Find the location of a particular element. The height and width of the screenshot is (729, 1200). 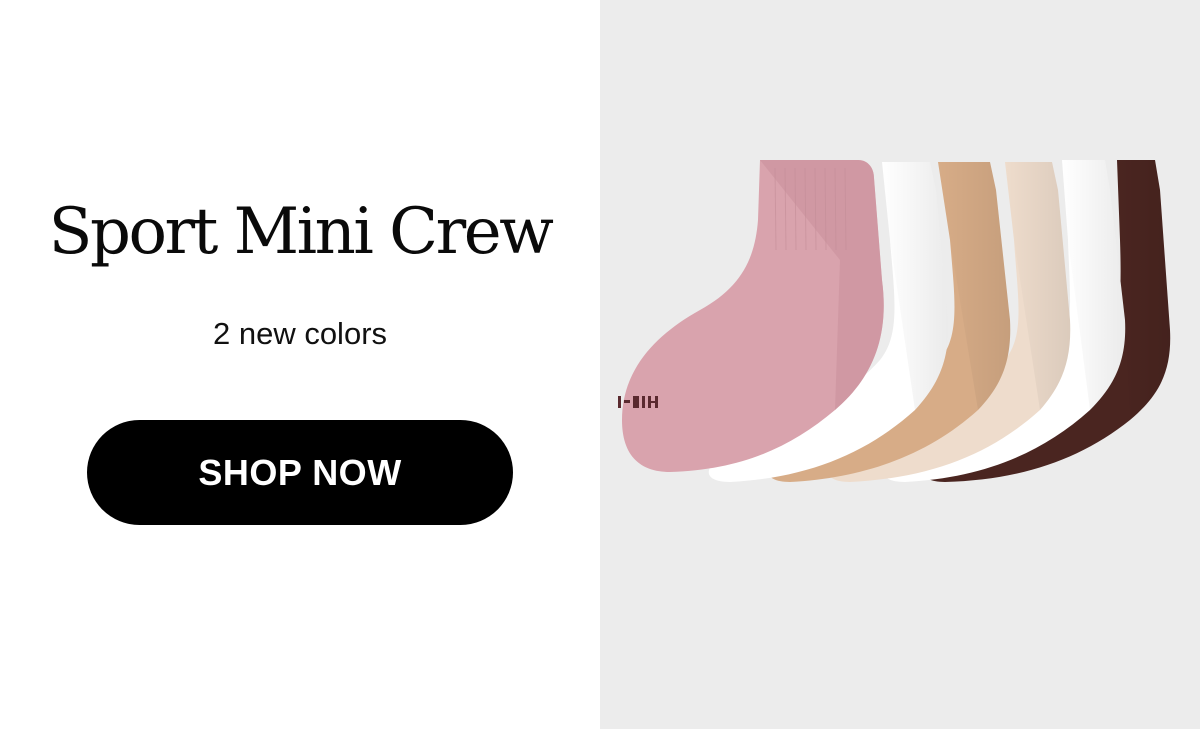

product-title: Sport Mini Crew is located at coordinates (301, 232).